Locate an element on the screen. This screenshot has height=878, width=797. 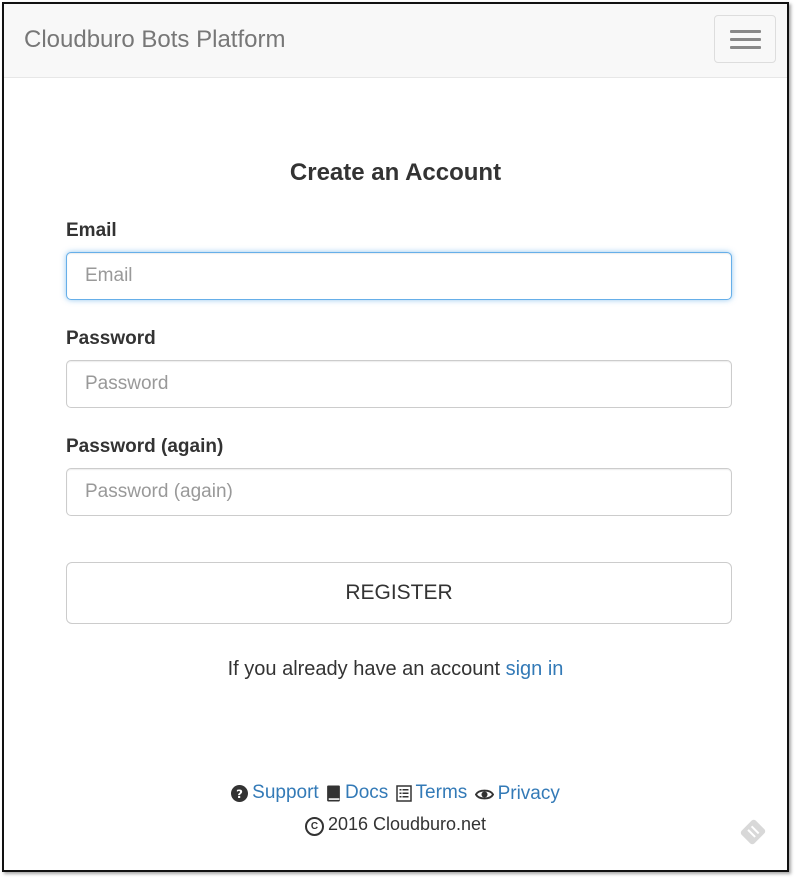
password-label: Password is located at coordinates (111, 338).